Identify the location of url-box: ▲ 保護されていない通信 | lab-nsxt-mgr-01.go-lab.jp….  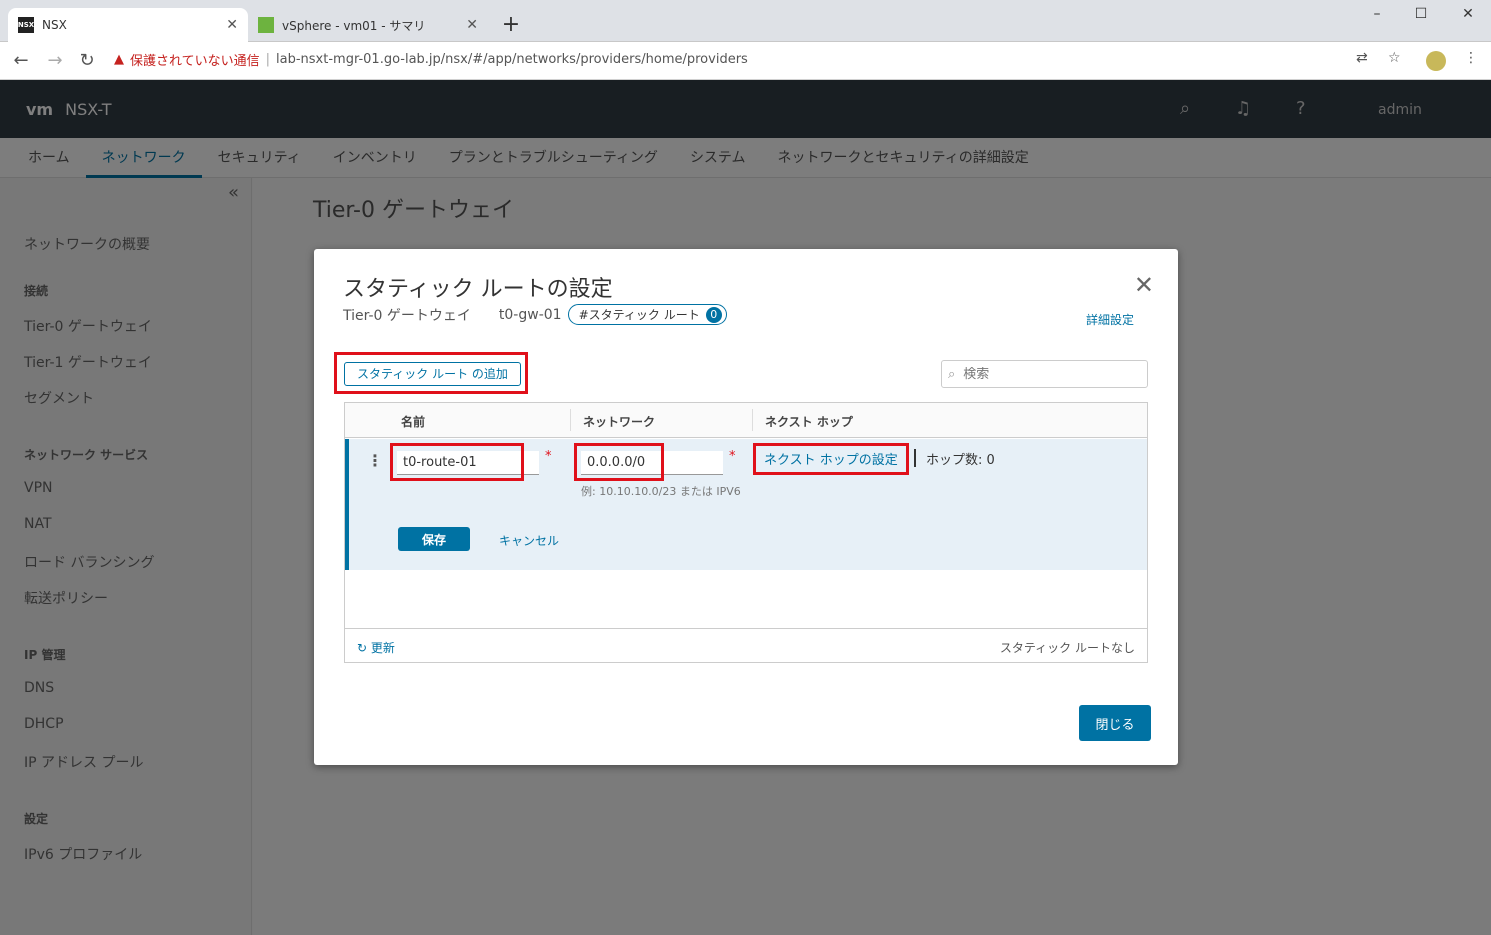
(431, 59).